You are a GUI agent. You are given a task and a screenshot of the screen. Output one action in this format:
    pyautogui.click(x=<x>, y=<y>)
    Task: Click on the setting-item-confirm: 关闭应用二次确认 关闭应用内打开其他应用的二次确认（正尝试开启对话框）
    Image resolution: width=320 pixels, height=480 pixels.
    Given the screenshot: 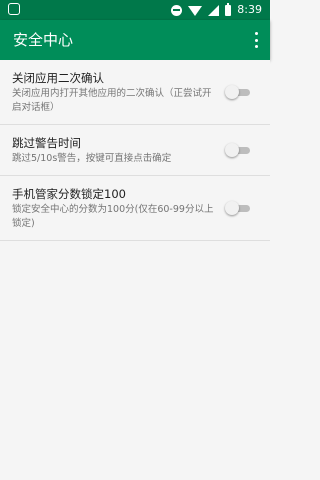 What is the action you would take?
    pyautogui.click(x=135, y=92)
    